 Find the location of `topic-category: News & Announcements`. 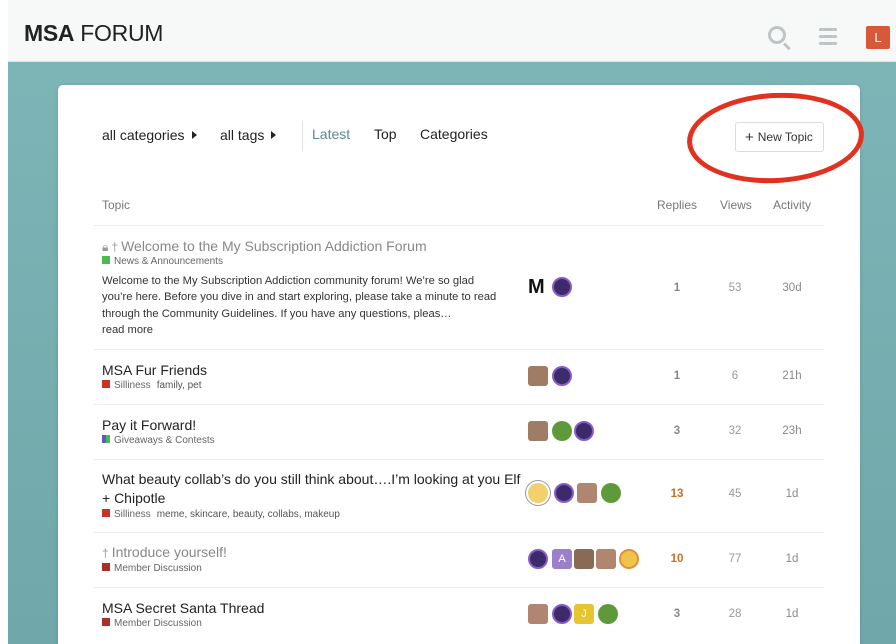

topic-category: News & Announcements is located at coordinates (162, 261).